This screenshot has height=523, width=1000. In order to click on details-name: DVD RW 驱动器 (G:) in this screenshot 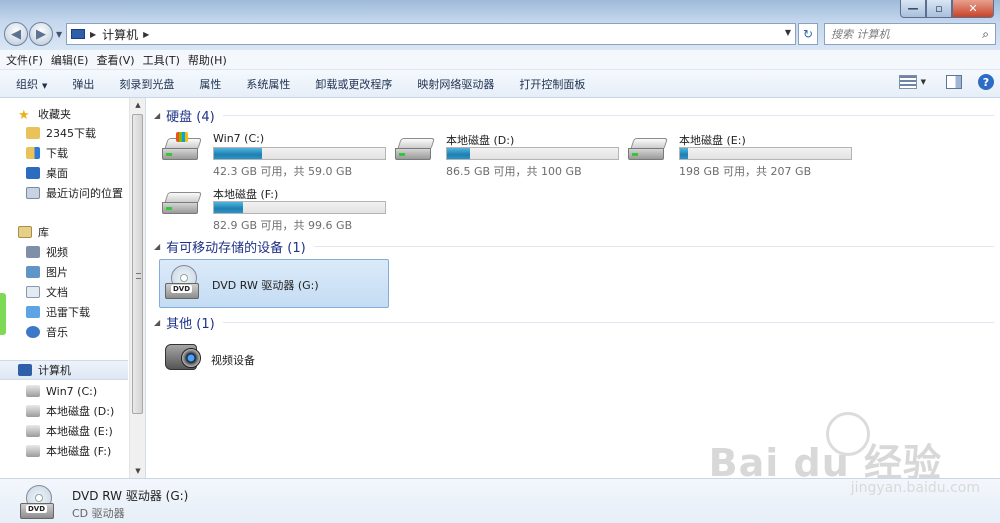, I will do `click(130, 496)`.